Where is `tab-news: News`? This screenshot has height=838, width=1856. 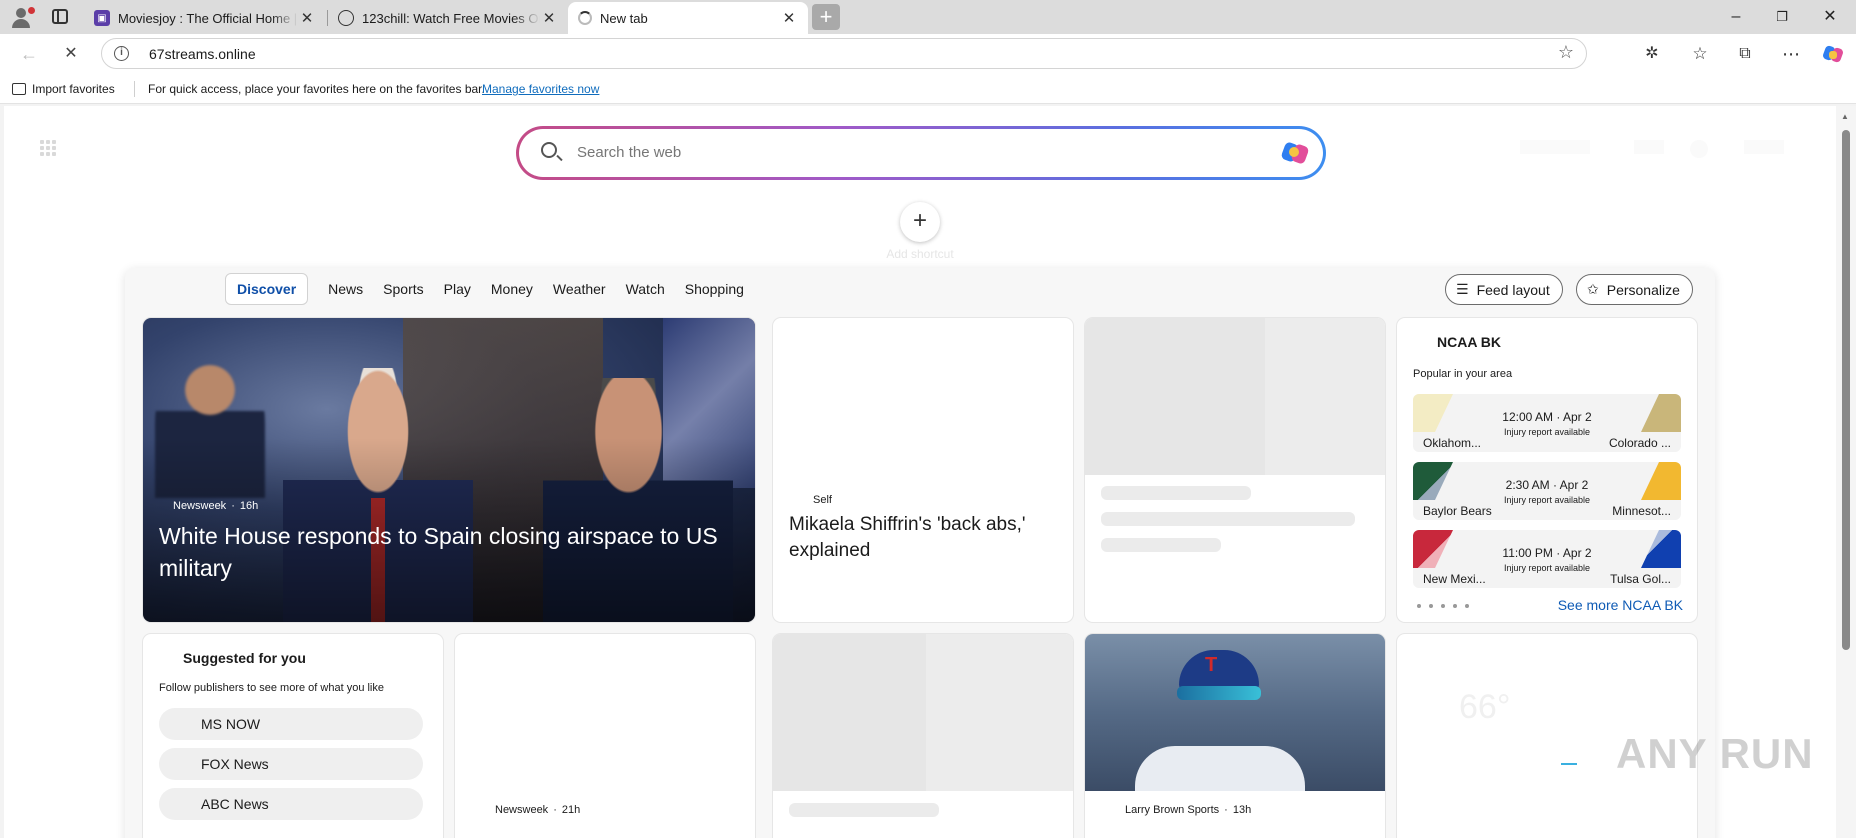
tab-news: News is located at coordinates (345, 289).